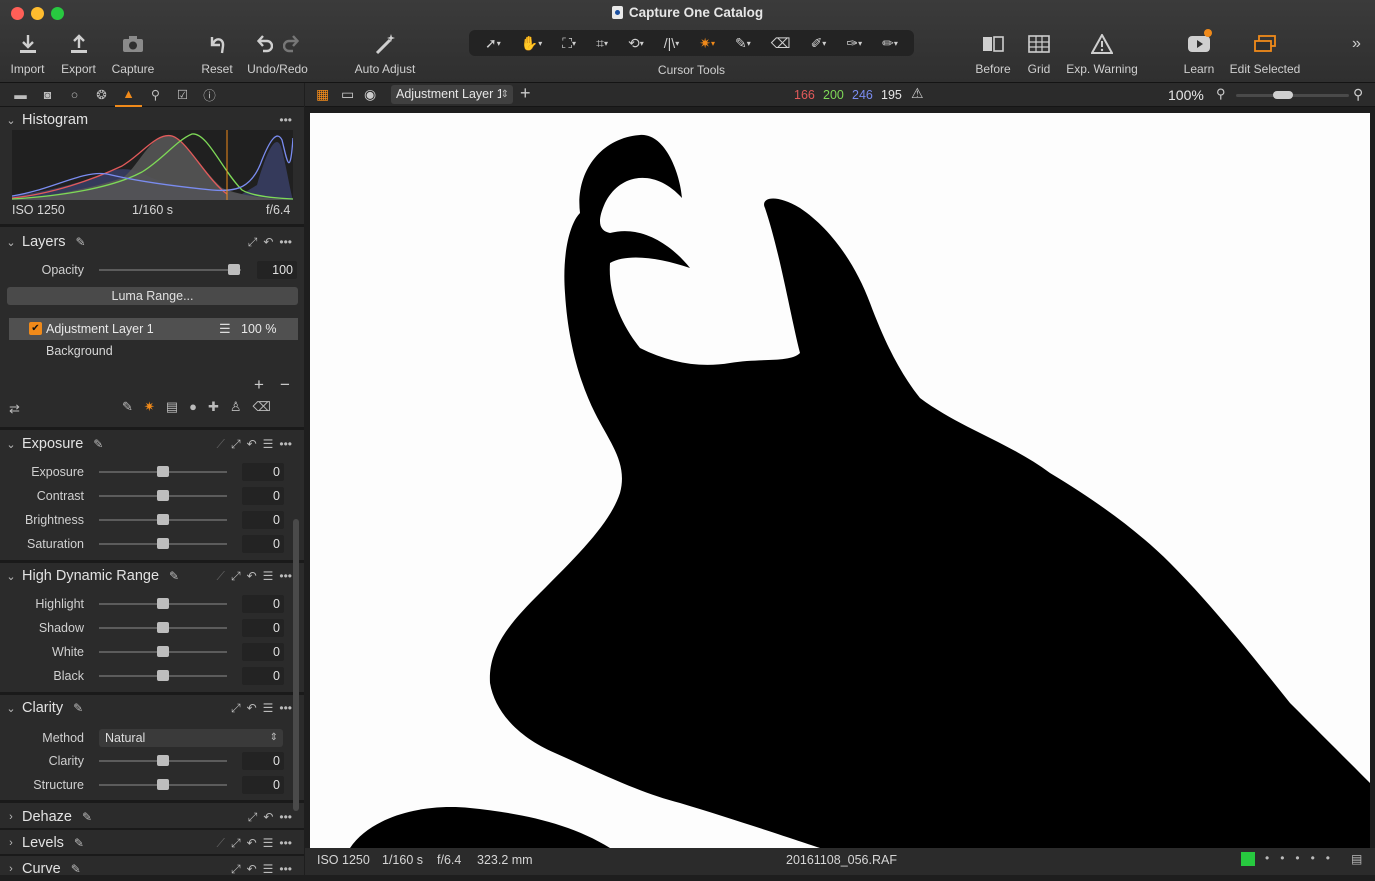 Image resolution: width=1375 pixels, height=881 pixels. What do you see at coordinates (1356, 44) in the screenshot?
I see `toolbar-overflow-icon: »` at bounding box center [1356, 44].